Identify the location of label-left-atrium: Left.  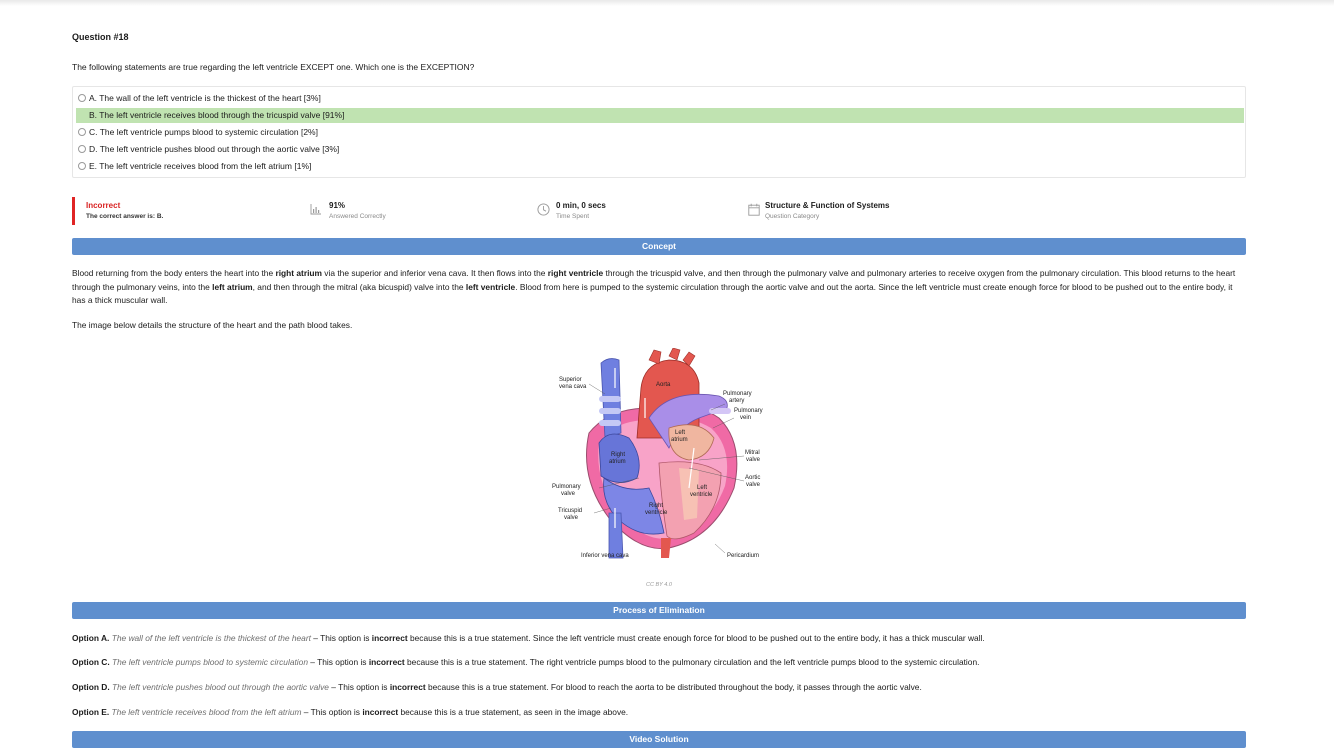
(680, 433).